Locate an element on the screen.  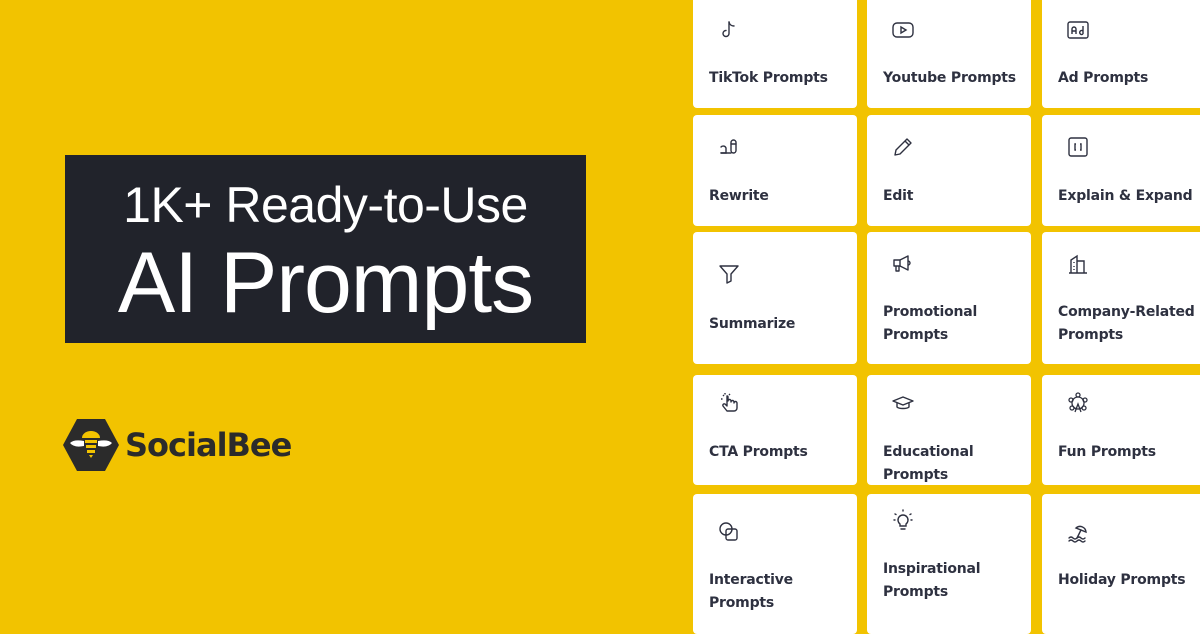
brackets-icon is located at coordinates (1078, 147).